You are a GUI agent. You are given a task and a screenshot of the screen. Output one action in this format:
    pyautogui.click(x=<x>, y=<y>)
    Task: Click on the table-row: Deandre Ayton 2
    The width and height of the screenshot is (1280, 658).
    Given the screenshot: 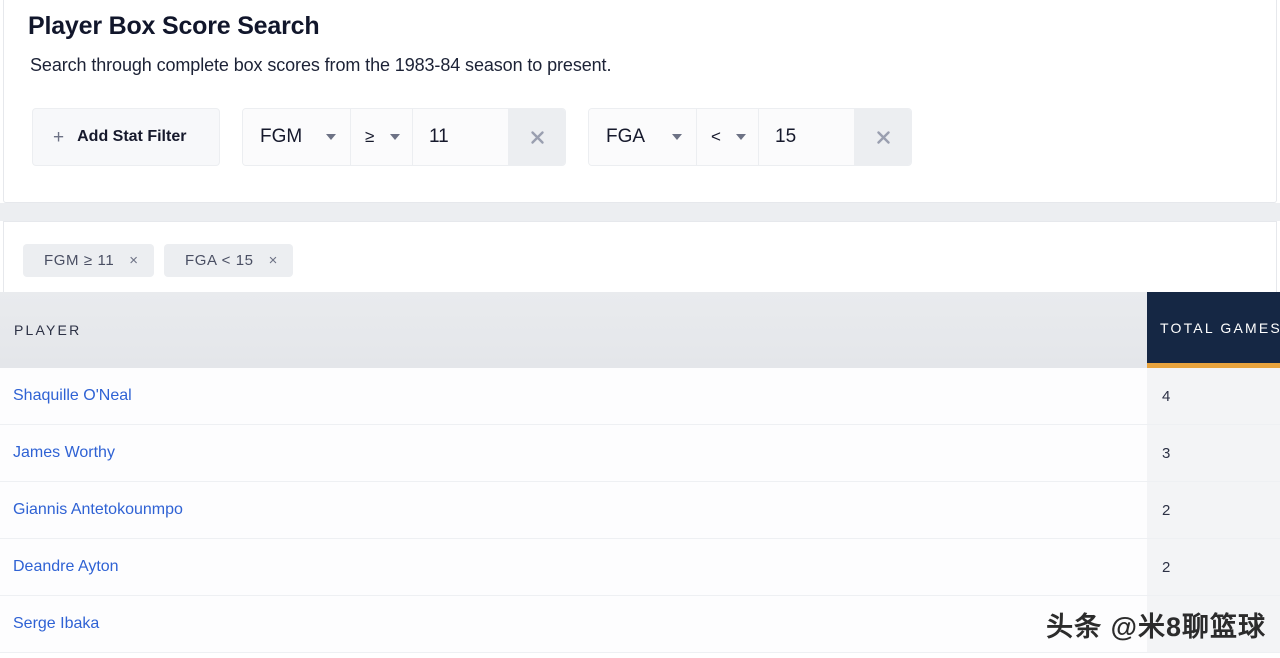 What is the action you would take?
    pyautogui.click(x=640, y=567)
    